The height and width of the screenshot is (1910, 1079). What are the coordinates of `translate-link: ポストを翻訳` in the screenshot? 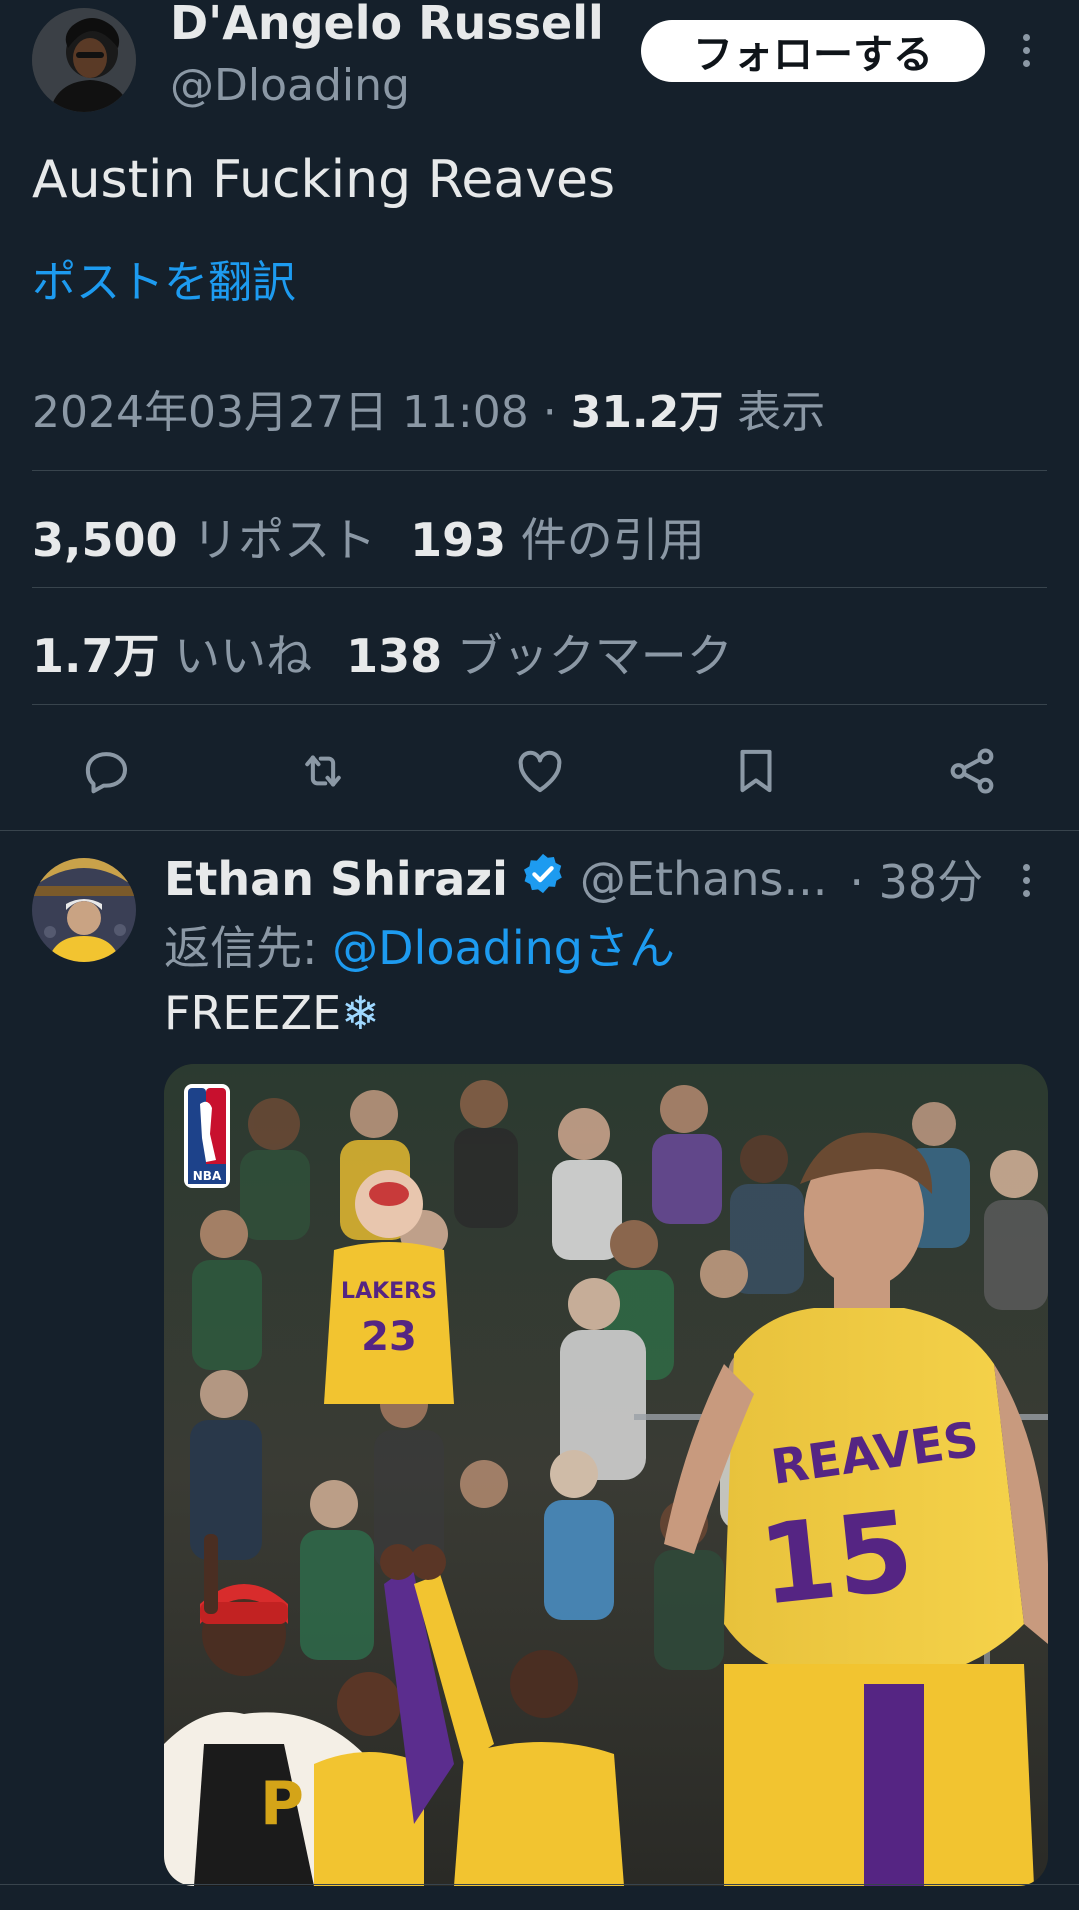 It's located at (164, 278).